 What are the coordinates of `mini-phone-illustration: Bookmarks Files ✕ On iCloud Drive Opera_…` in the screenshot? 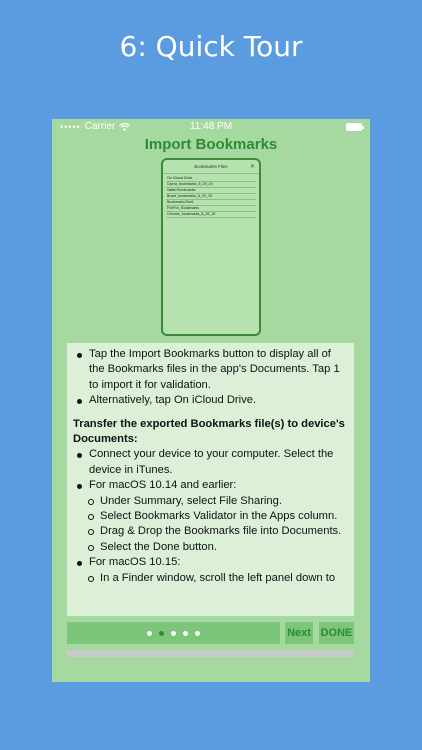 It's located at (211, 247).